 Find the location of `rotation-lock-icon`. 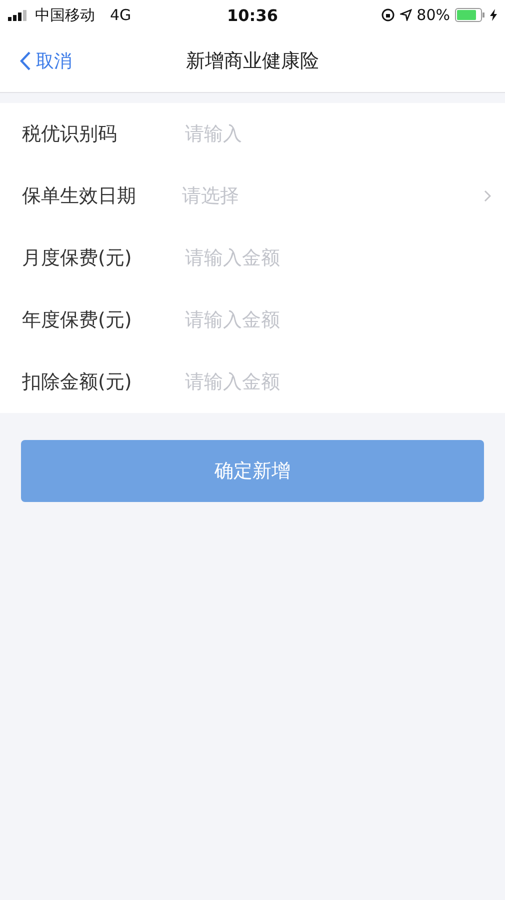

rotation-lock-icon is located at coordinates (387, 15).